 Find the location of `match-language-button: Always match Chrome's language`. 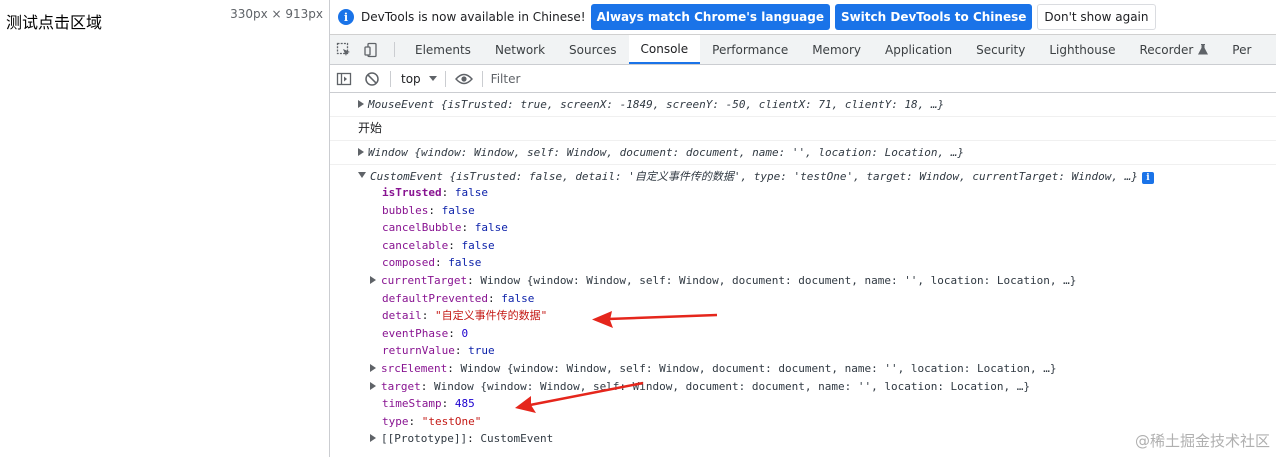

match-language-button: Always match Chrome's language is located at coordinates (710, 17).